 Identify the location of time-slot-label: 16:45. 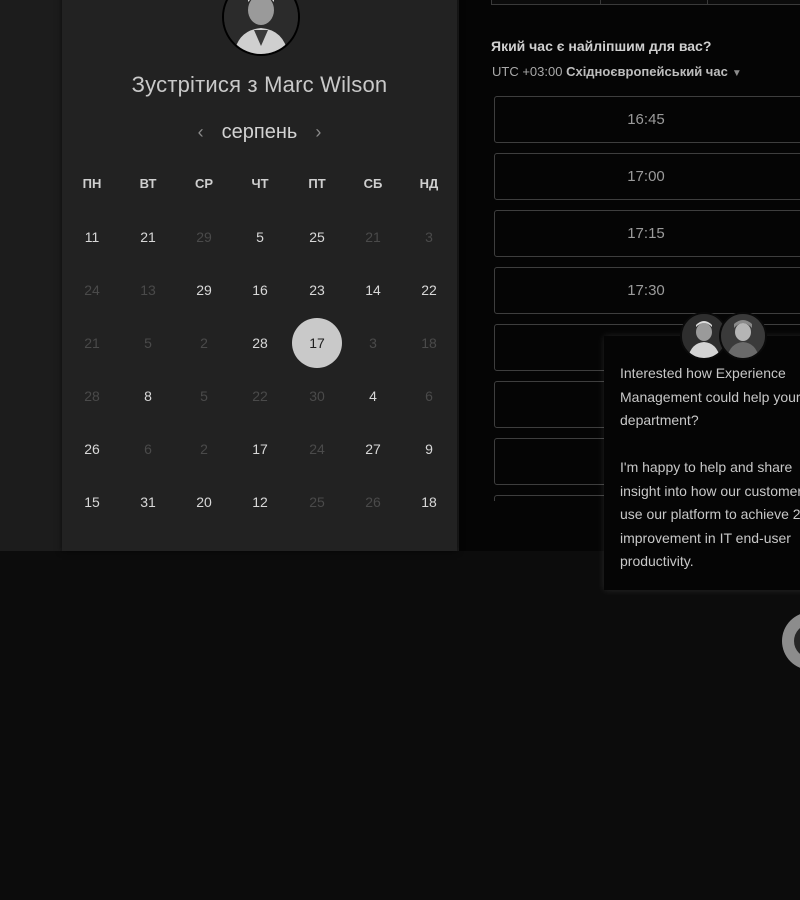
(646, 119).